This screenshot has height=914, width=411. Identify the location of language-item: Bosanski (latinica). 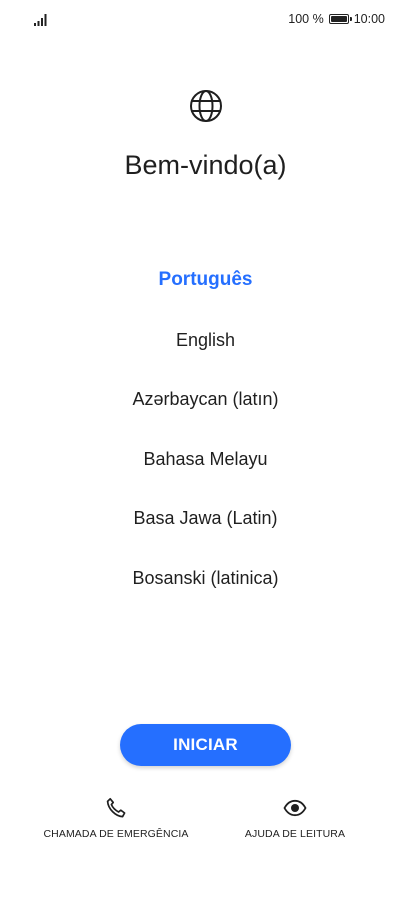
(205, 593).